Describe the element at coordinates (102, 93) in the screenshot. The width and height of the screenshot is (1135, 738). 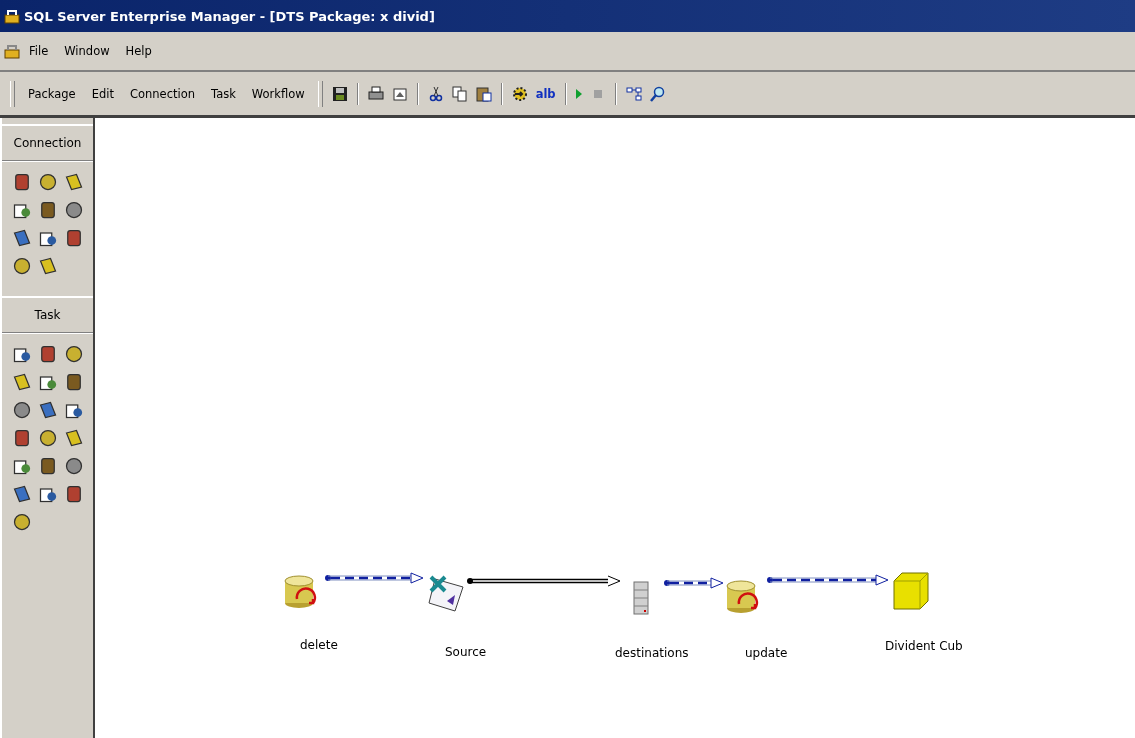
I see `menu-item: Edit` at that location.